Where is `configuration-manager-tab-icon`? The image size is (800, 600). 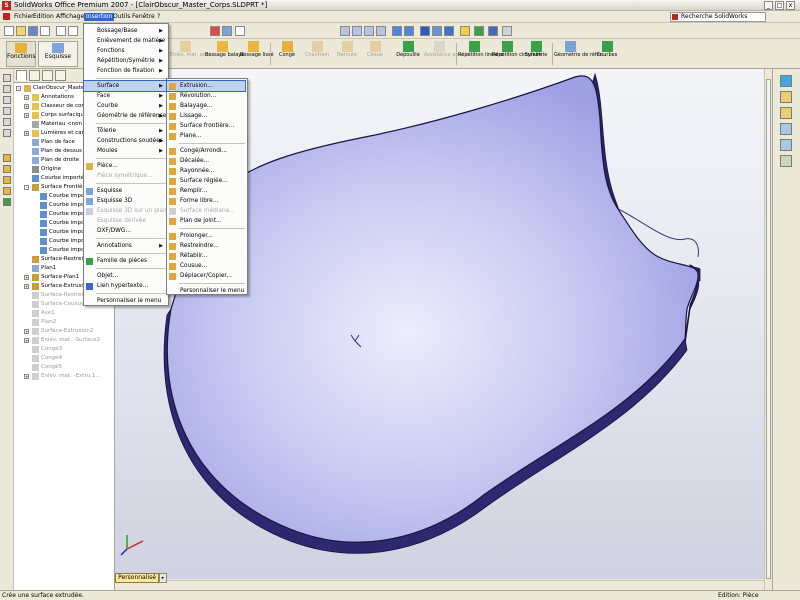
configuration-manager-tab-icon is located at coordinates (47, 75).